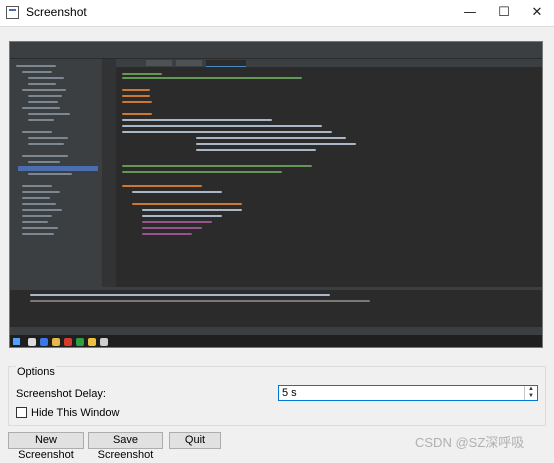  Describe the element at coordinates (276, 46) in the screenshot. I see `preview-ide-menubar` at that location.